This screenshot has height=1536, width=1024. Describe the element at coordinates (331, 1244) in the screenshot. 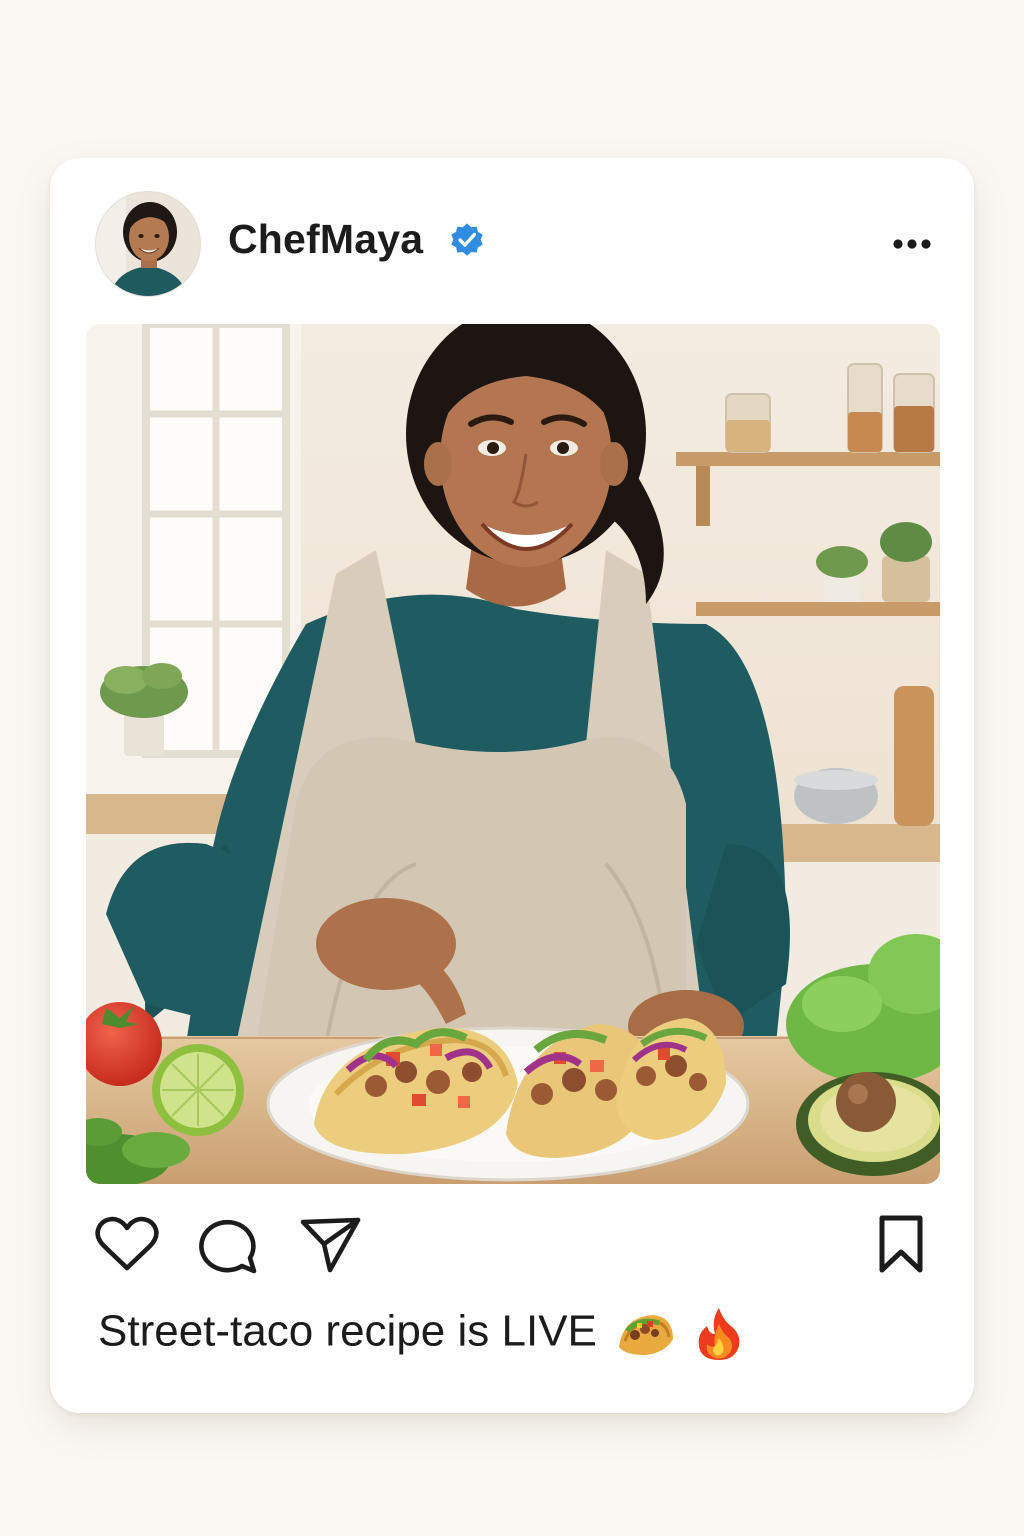

I see `paper-plane-icon` at that location.